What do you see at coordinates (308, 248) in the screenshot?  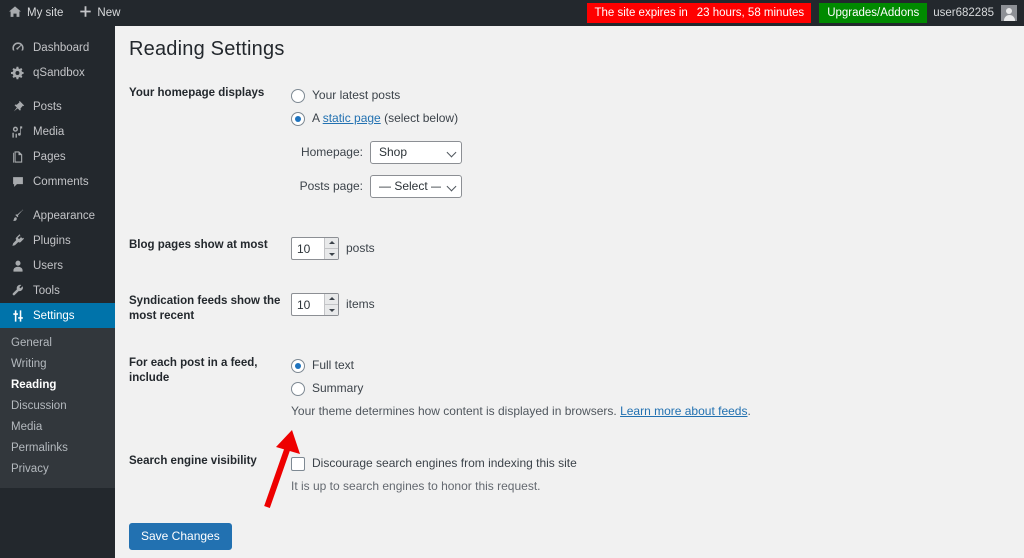 I see `blog-pages-input` at bounding box center [308, 248].